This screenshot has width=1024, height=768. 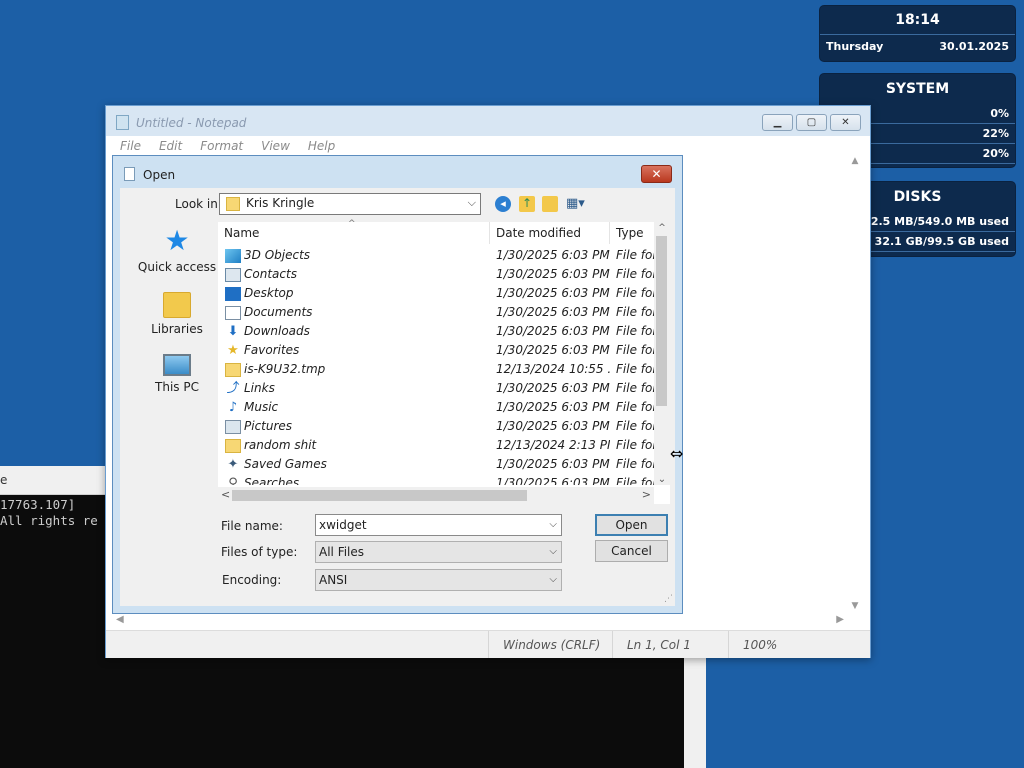 What do you see at coordinates (233, 426) in the screenshot?
I see `pictures-icon` at bounding box center [233, 426].